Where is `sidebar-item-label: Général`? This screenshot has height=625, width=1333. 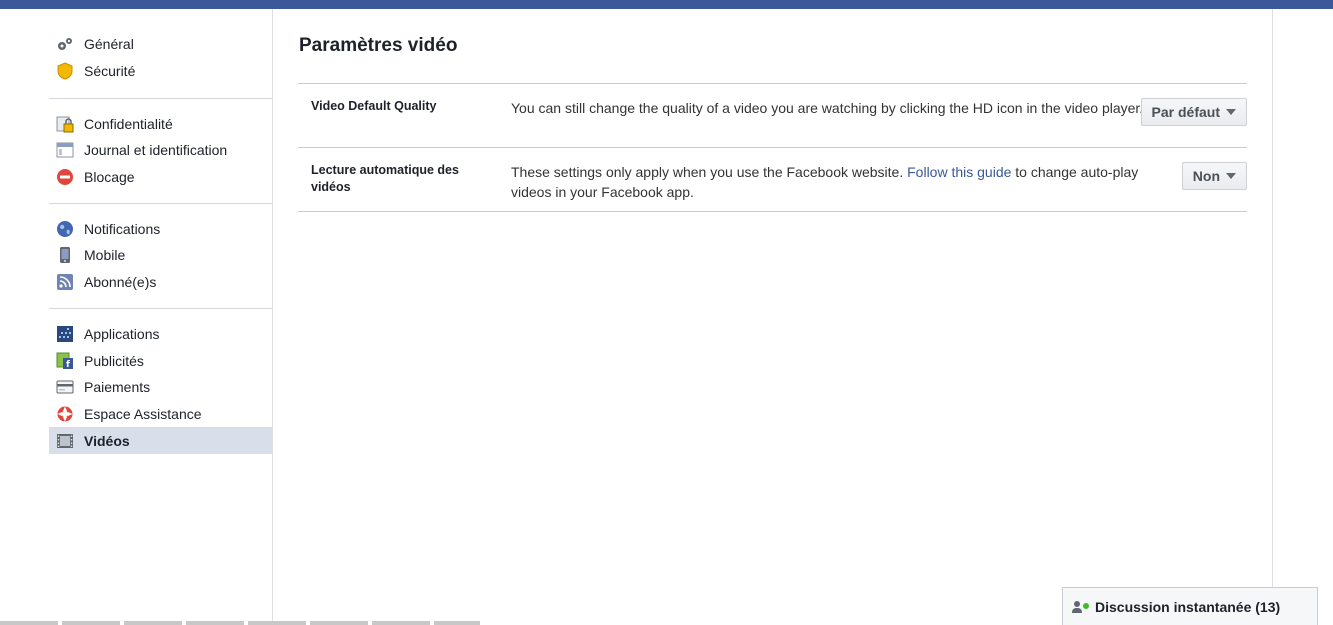
sidebar-item-label: Général is located at coordinates (109, 43).